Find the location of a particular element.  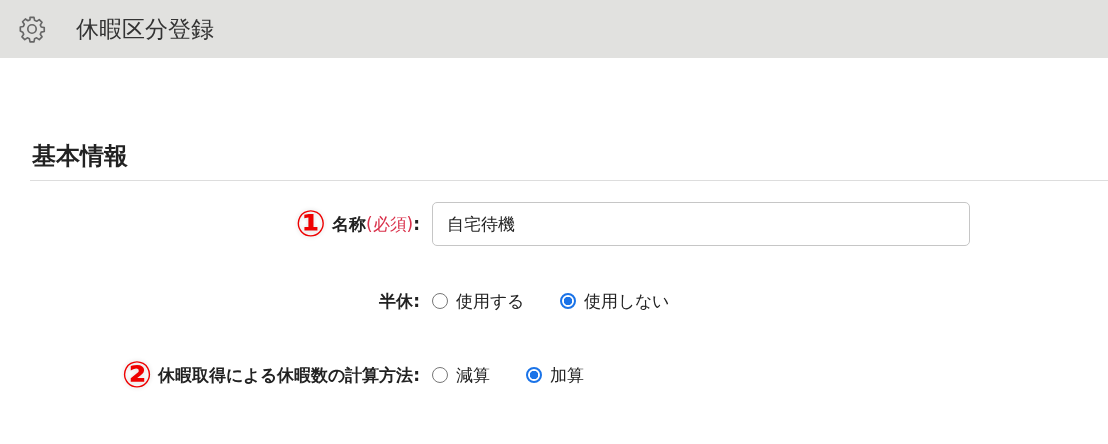

page-title: 休暇区分登録 is located at coordinates (145, 29).